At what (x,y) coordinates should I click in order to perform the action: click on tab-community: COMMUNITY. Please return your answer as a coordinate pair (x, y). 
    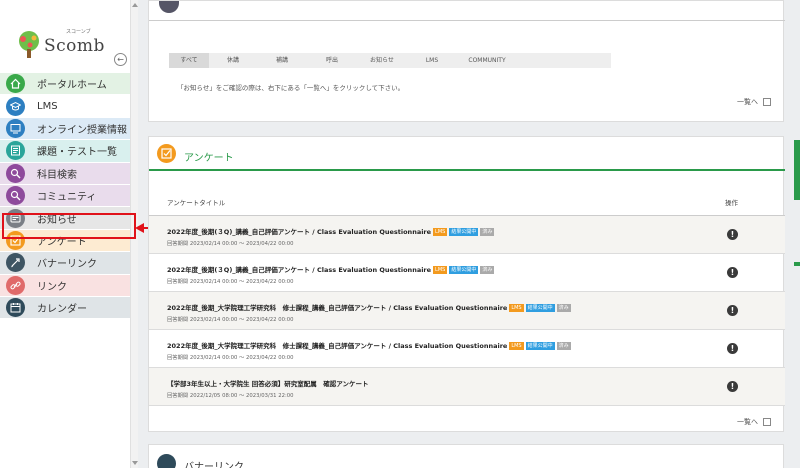
    Looking at the image, I should click on (487, 60).